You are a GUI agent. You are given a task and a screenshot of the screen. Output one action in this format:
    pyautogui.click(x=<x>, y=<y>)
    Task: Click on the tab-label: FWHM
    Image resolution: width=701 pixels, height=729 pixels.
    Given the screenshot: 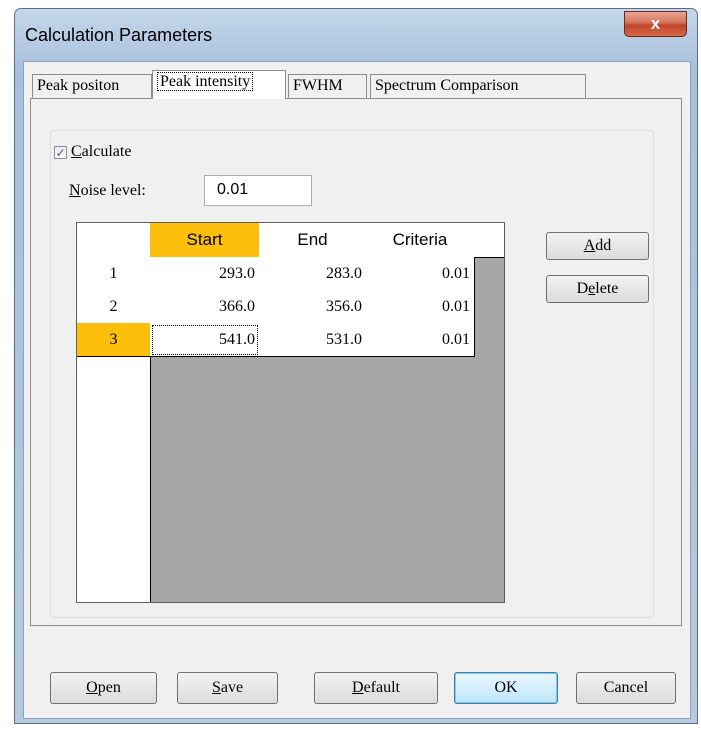 What is the action you would take?
    pyautogui.click(x=318, y=85)
    